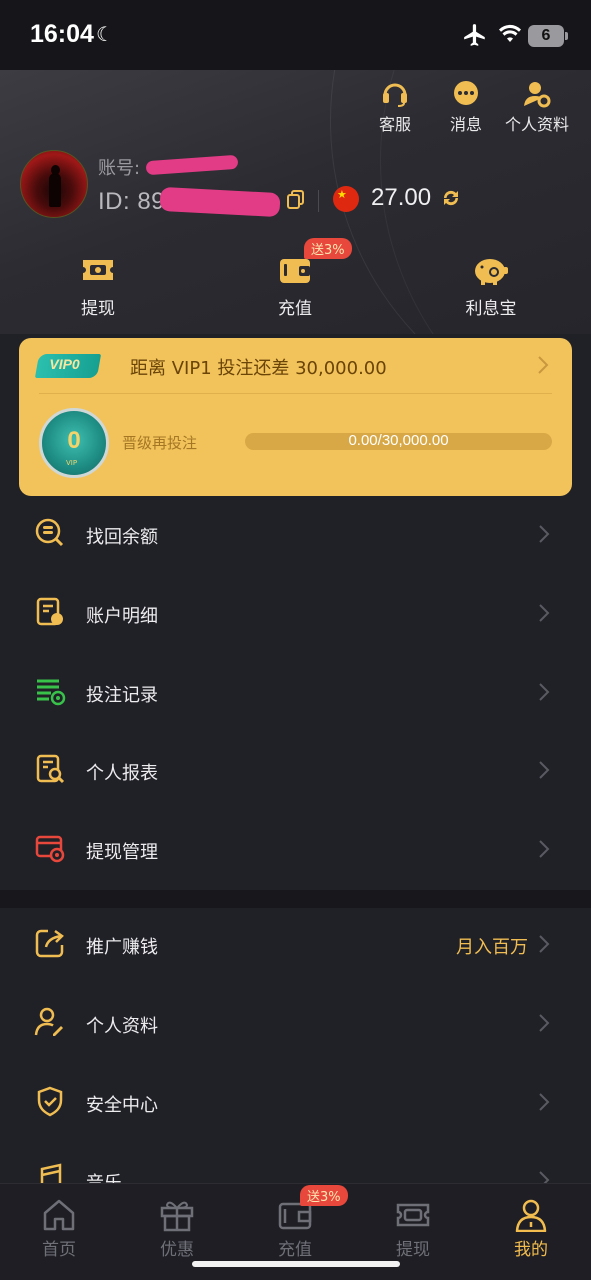  I want to click on withdraw-manage-icon, so click(50, 850).